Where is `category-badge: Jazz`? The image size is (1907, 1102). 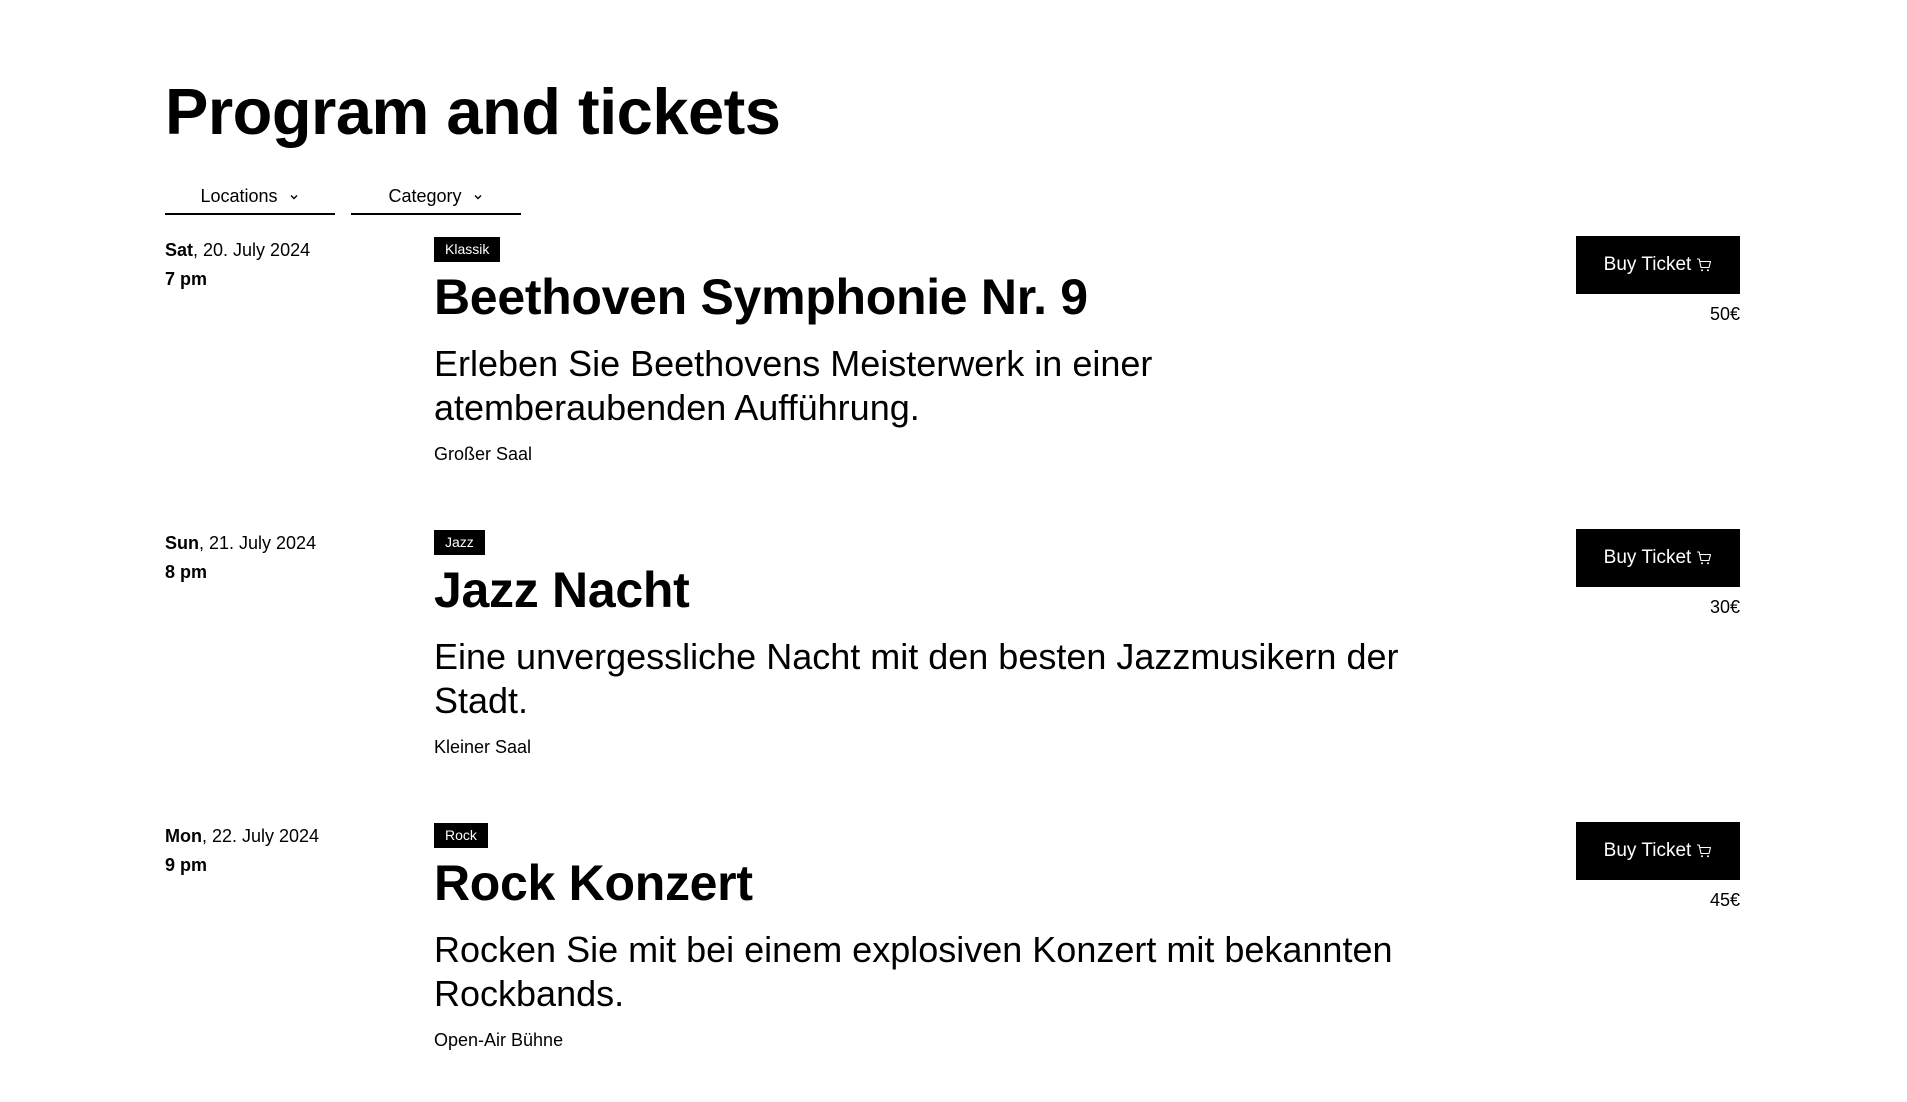 category-badge: Jazz is located at coordinates (459, 542).